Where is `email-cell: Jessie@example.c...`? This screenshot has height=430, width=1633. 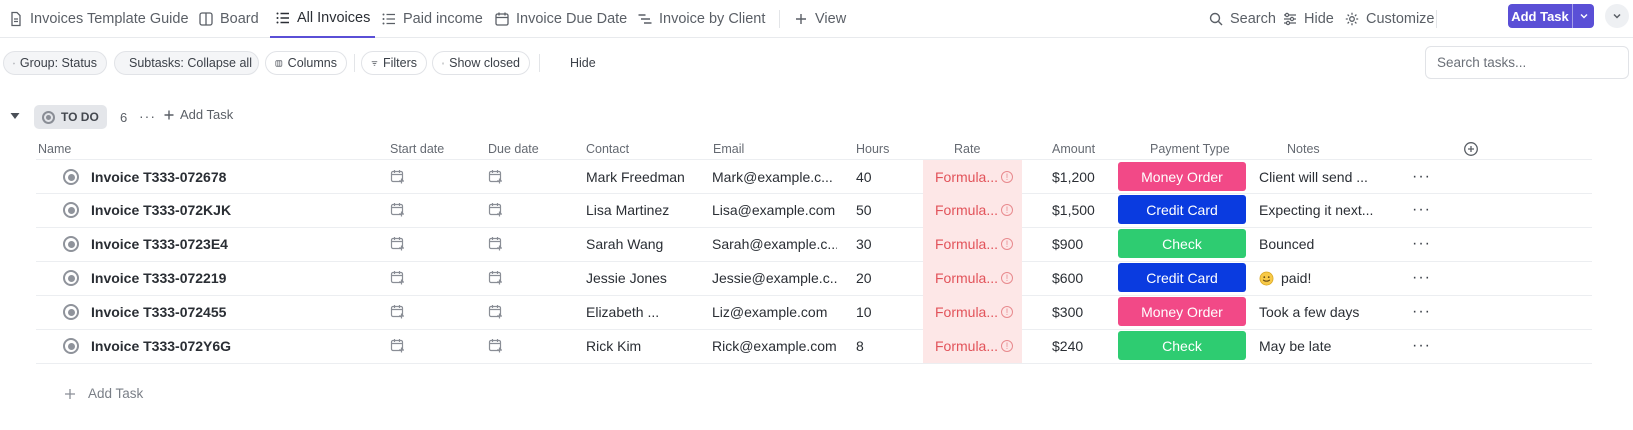 email-cell: Jessie@example.c... is located at coordinates (774, 278).